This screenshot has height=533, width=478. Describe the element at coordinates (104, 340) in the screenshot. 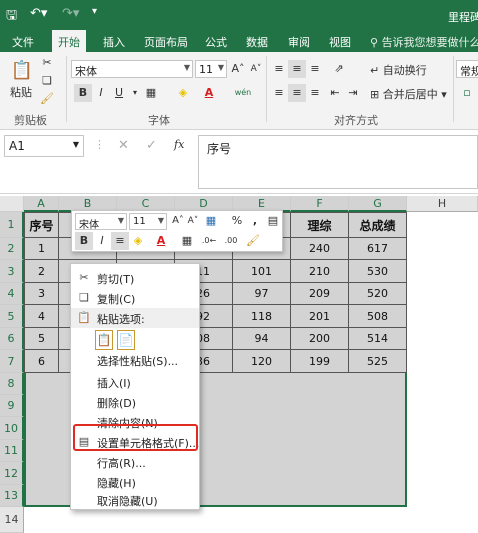

I see `paste-option-icon: 📋` at that location.